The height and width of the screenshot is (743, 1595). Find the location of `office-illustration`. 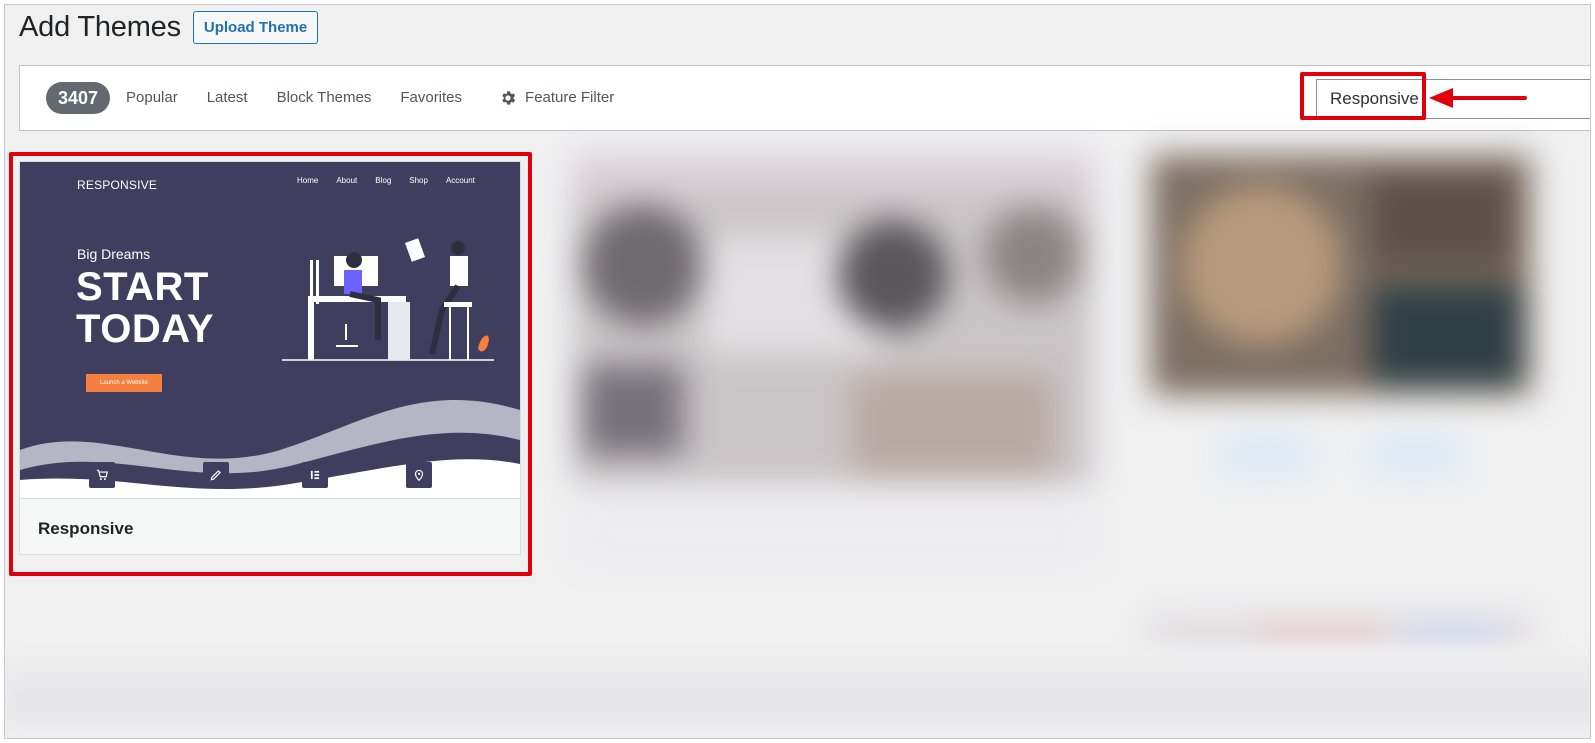

office-illustration is located at coordinates (388, 299).